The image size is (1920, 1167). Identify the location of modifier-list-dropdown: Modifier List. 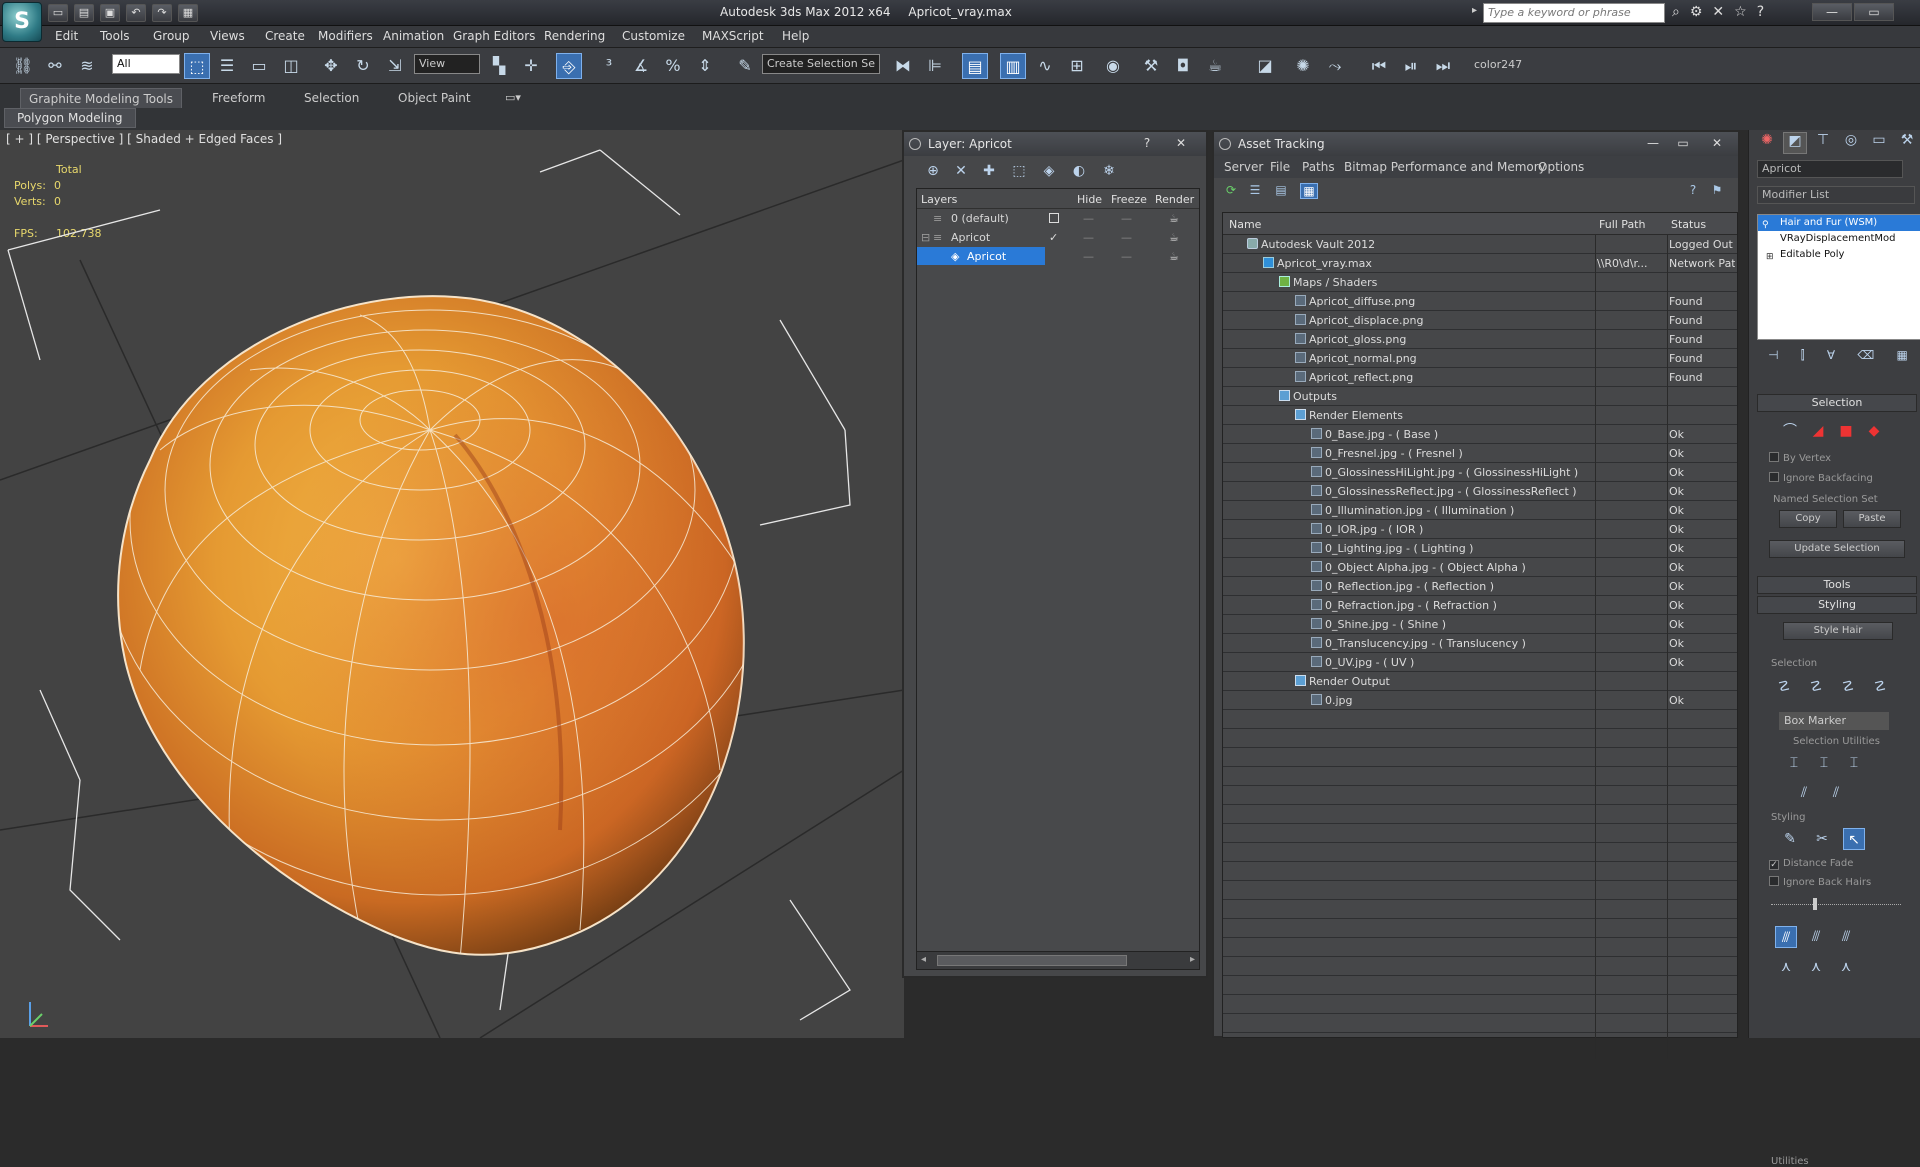
(1836, 195).